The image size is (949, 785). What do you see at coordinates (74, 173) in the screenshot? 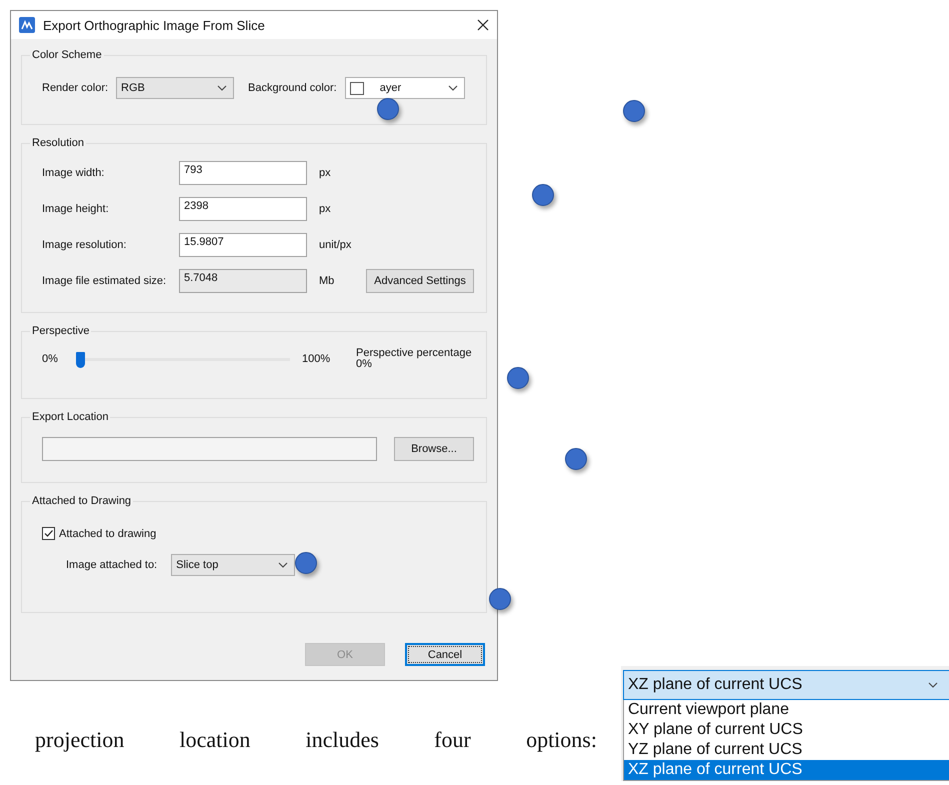
I see `field-label: Image width:` at bounding box center [74, 173].